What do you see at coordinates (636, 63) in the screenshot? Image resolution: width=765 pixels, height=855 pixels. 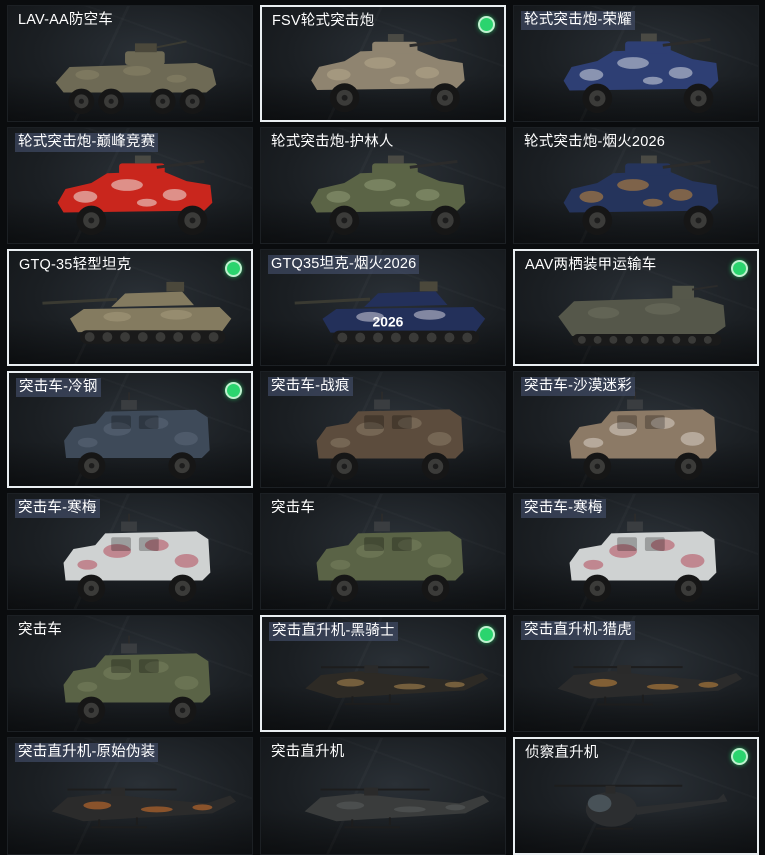 I see `vehicle-card-3: 轮式突击炮-荣耀` at bounding box center [636, 63].